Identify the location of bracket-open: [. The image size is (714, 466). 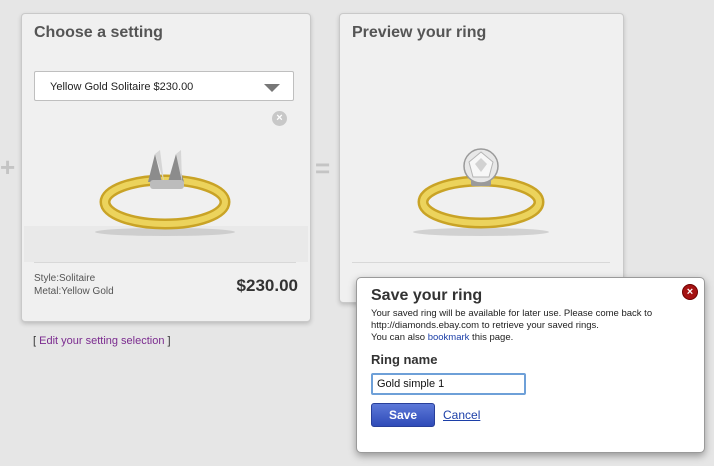
(35, 341).